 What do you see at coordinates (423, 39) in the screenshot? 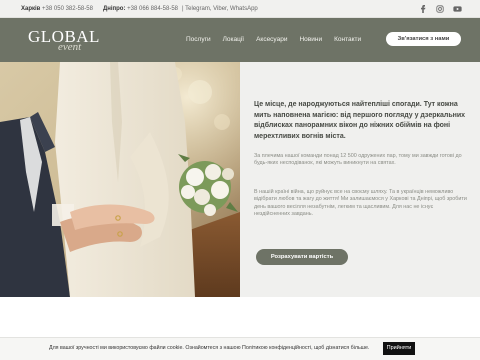
I see `contact-us-button: Зв'язатися з нами` at bounding box center [423, 39].